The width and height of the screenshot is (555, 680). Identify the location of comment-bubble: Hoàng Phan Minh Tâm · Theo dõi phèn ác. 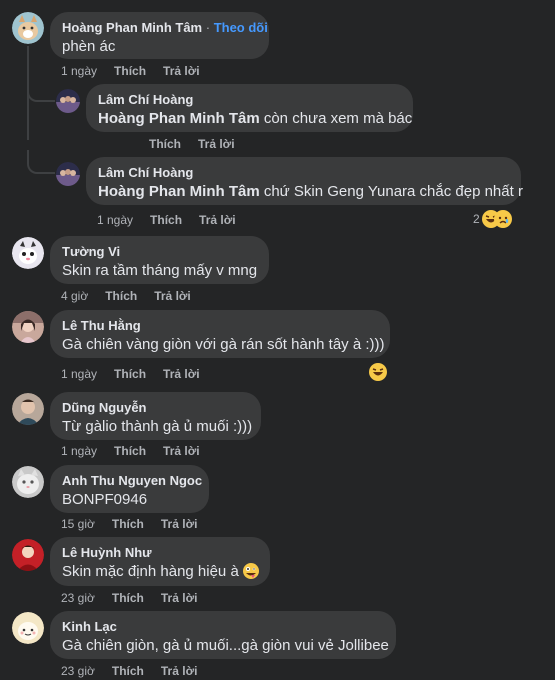
(159, 35).